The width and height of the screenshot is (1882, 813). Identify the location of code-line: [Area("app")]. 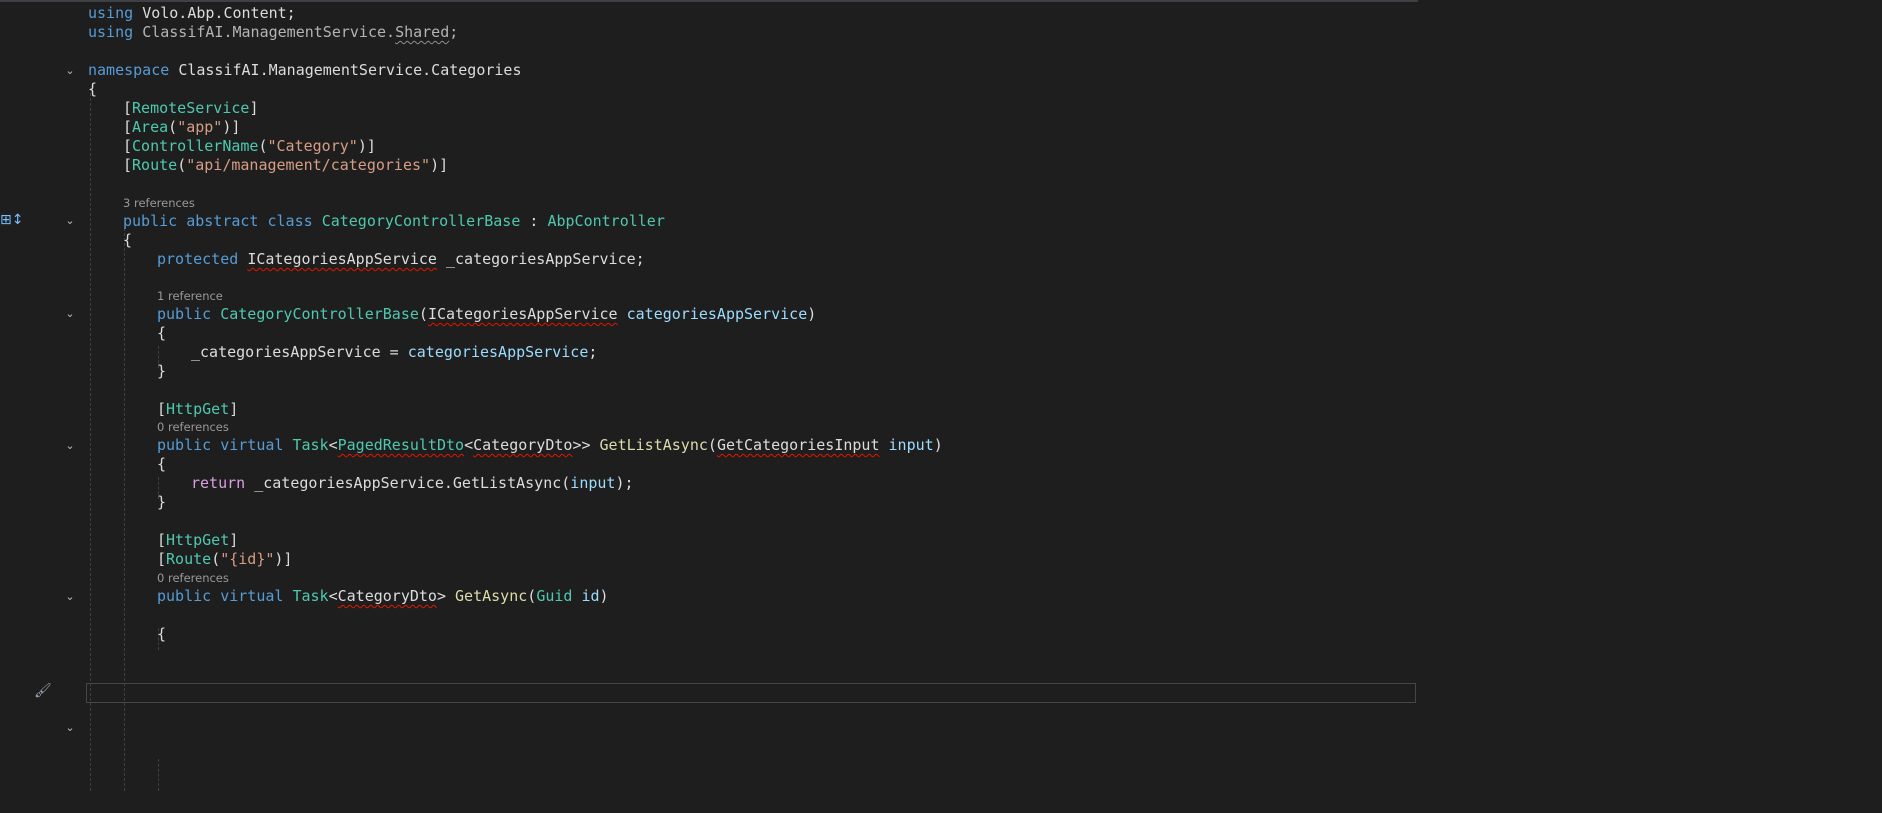
(182, 127).